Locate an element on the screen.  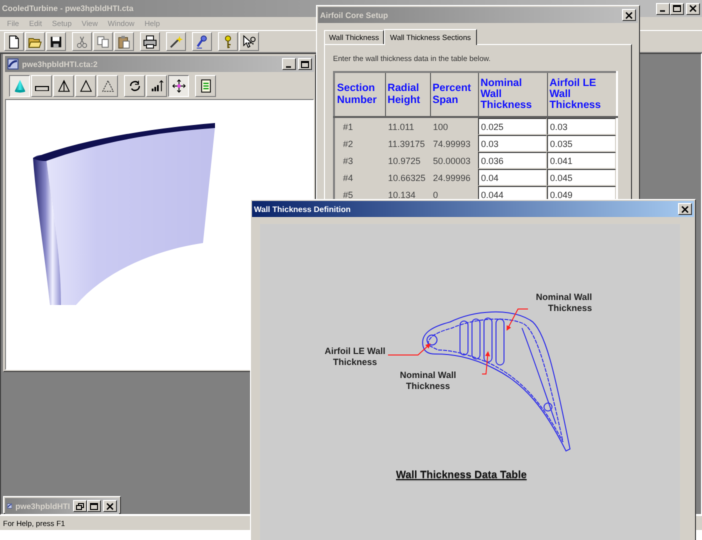
clipboard-icon is located at coordinates (124, 41).